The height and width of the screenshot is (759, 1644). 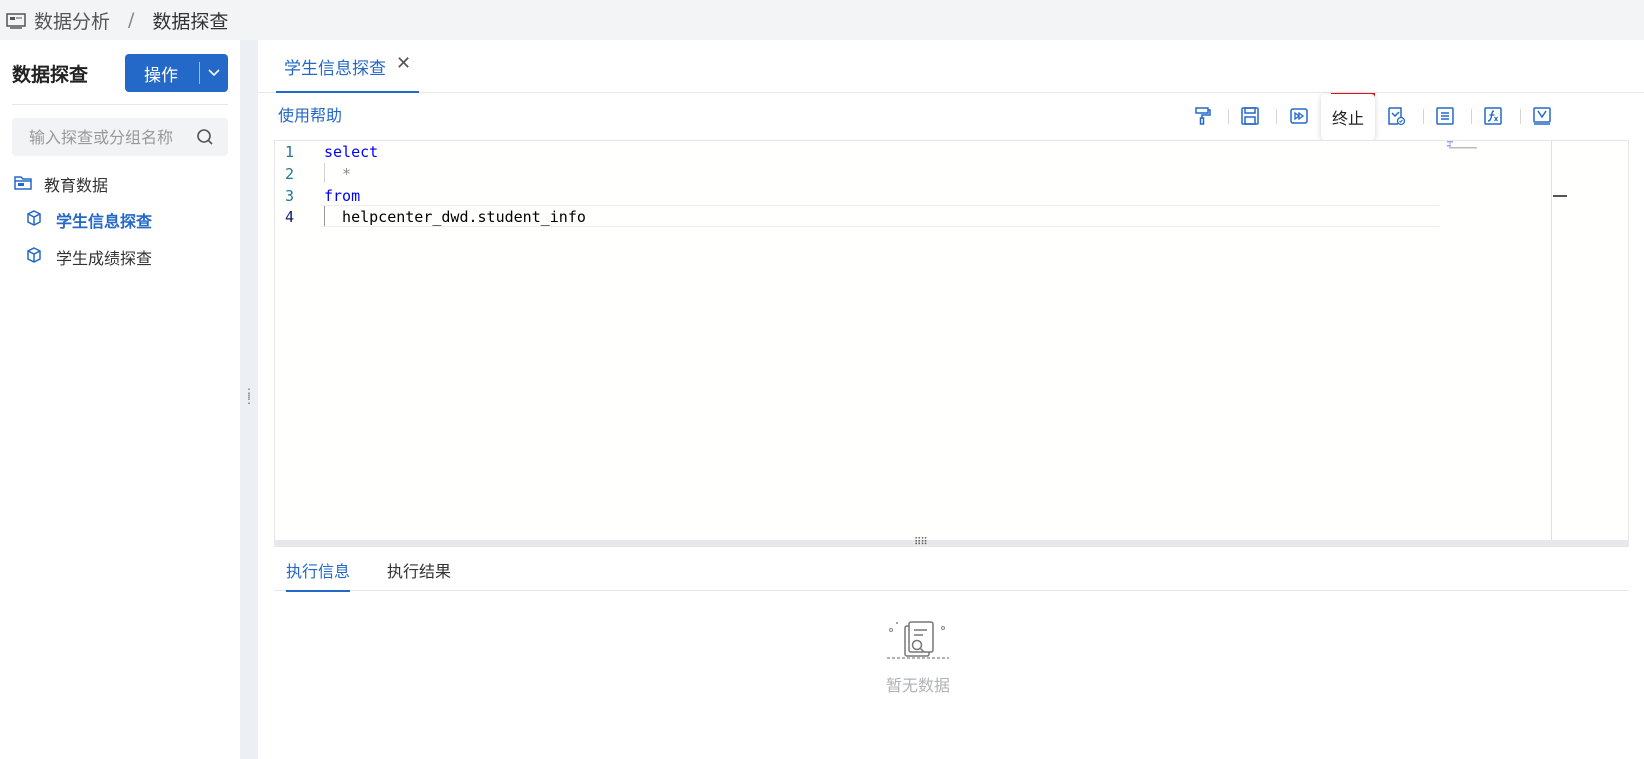 I want to click on breadcrumb: 数据分析 / 数据探查, so click(x=822, y=20).